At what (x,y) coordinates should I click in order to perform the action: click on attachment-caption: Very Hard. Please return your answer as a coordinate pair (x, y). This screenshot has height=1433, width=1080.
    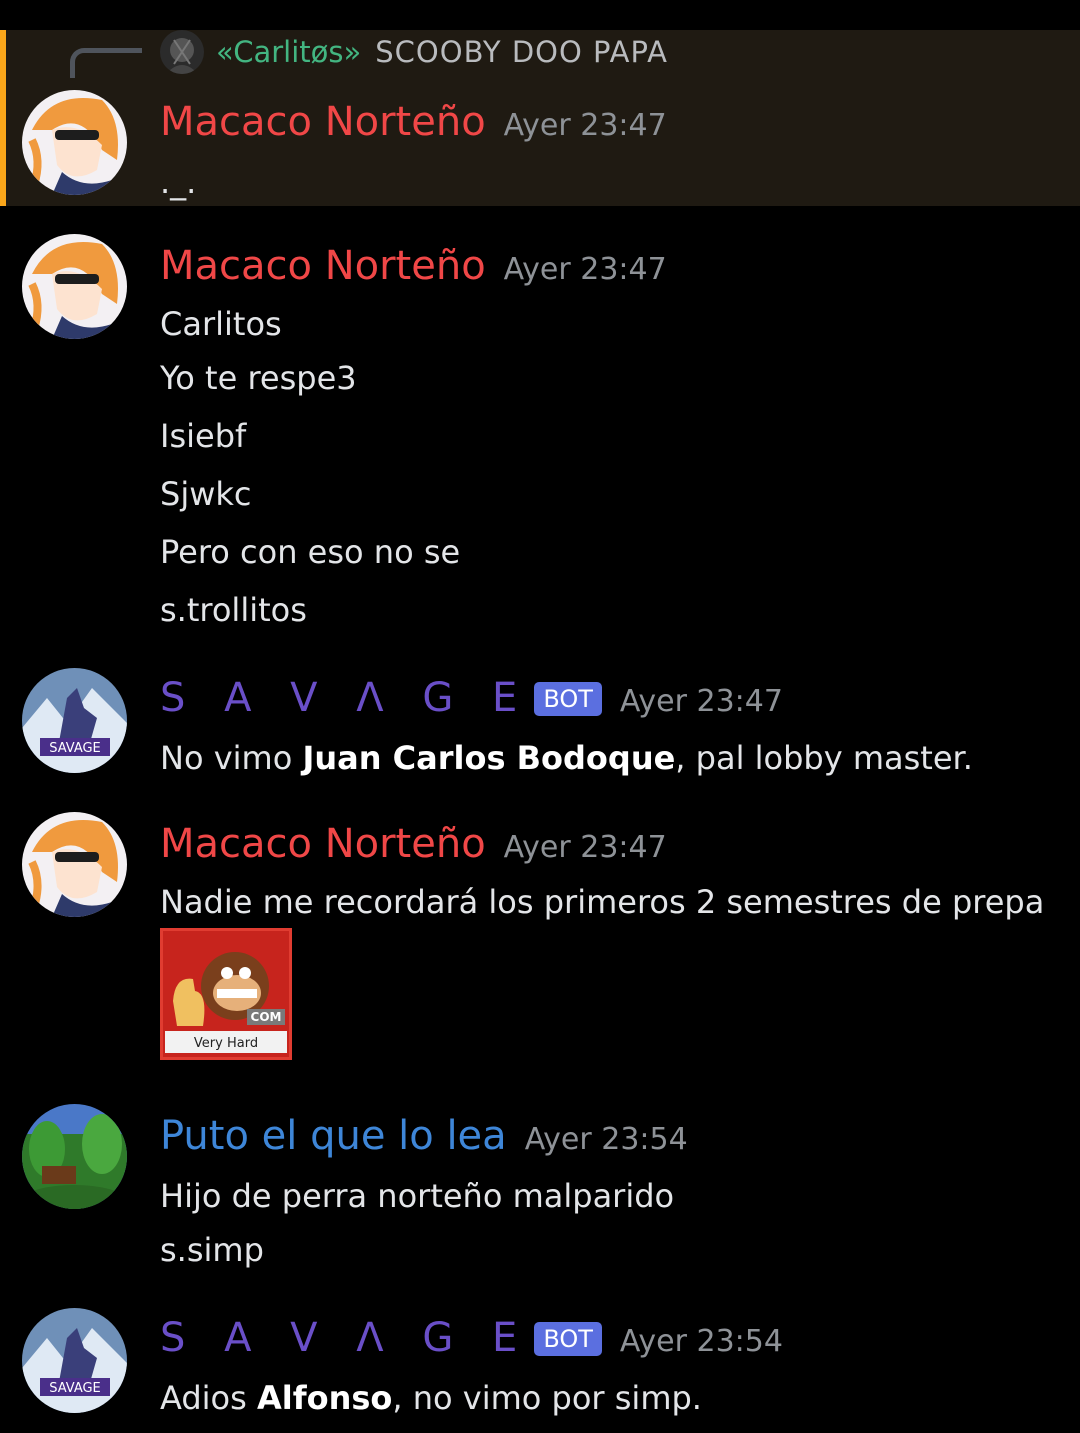
    Looking at the image, I should click on (226, 1043).